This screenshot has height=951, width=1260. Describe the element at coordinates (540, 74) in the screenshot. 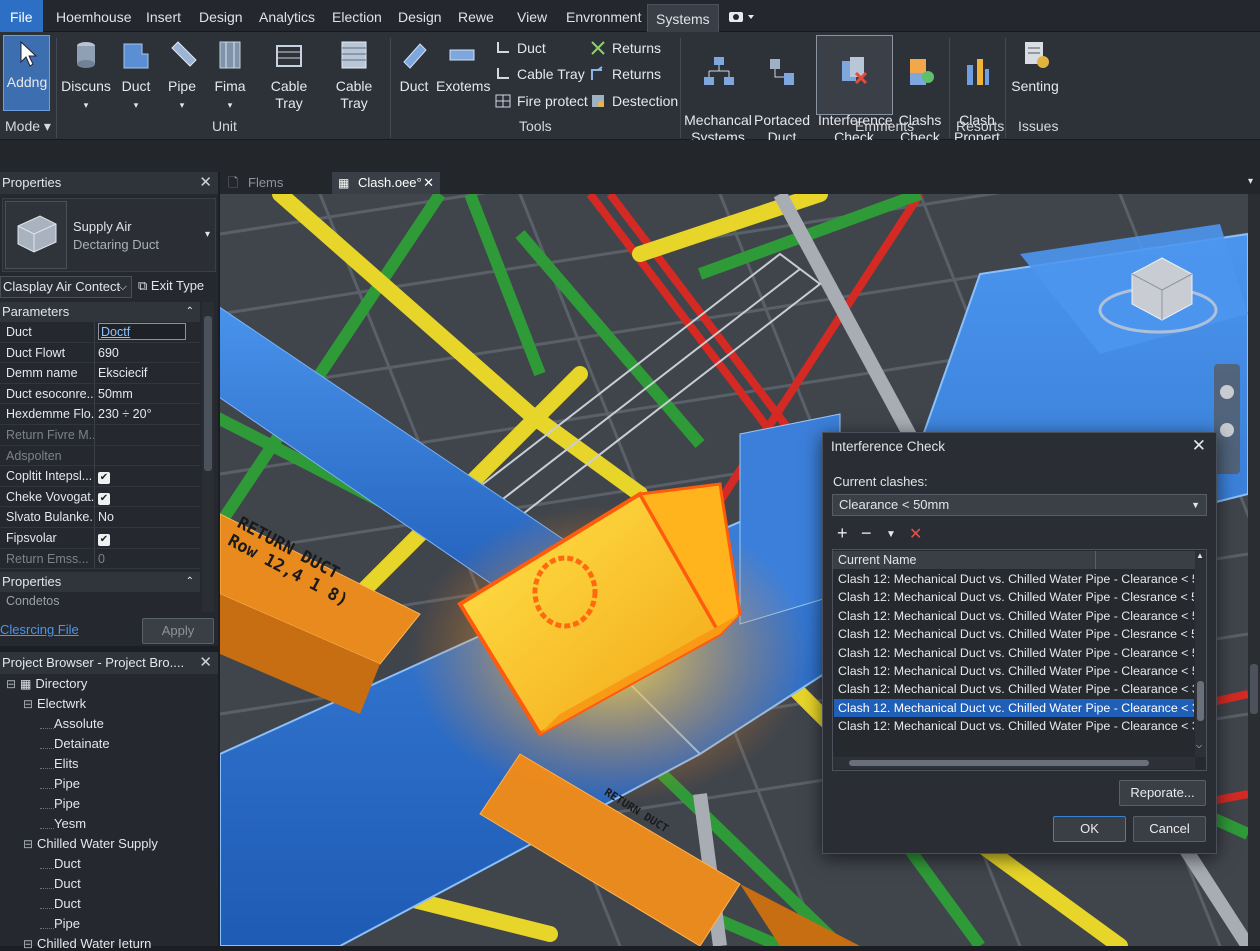

I see `small-cable-tray-button: Cable Tray` at that location.